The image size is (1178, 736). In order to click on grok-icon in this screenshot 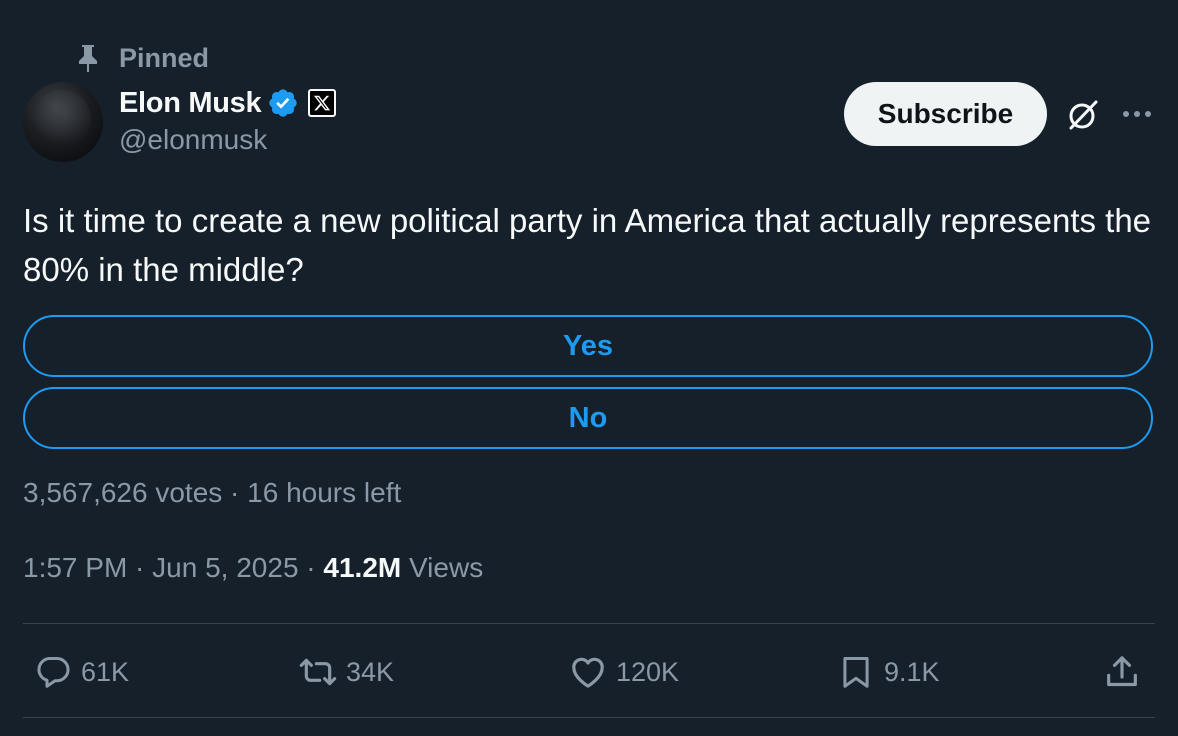, I will do `click(1083, 115)`.